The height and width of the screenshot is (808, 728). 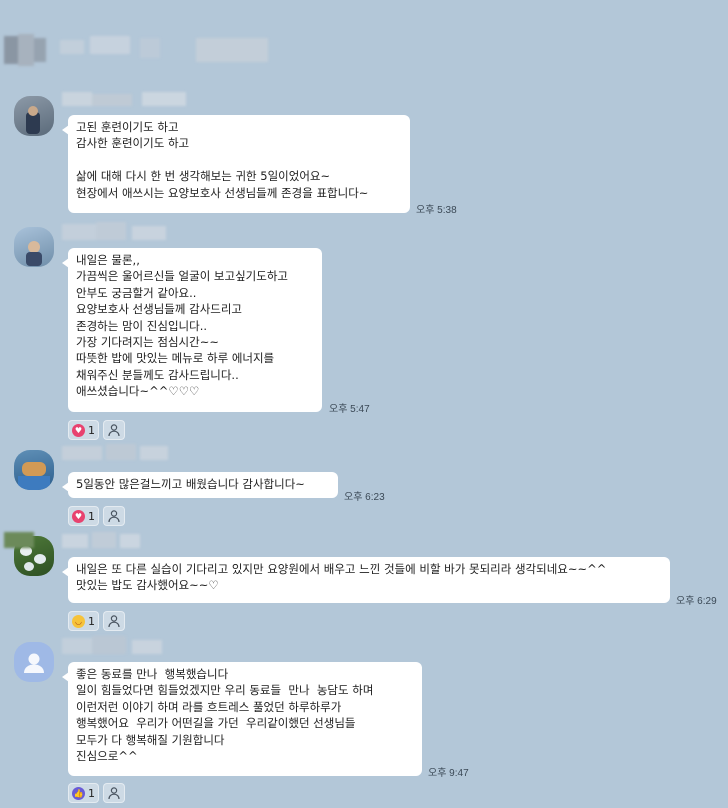 What do you see at coordinates (696, 601) in the screenshot?
I see `message-time: 오후 6:29` at bounding box center [696, 601].